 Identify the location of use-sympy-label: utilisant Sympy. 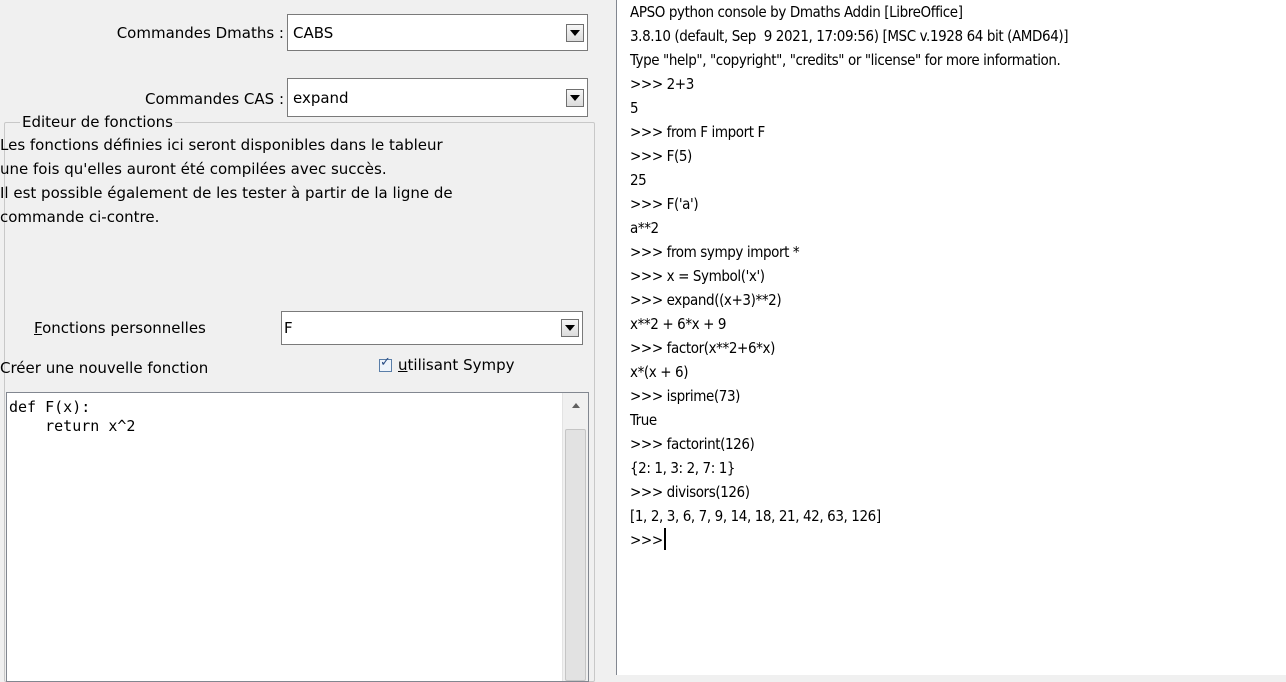
(456, 365).